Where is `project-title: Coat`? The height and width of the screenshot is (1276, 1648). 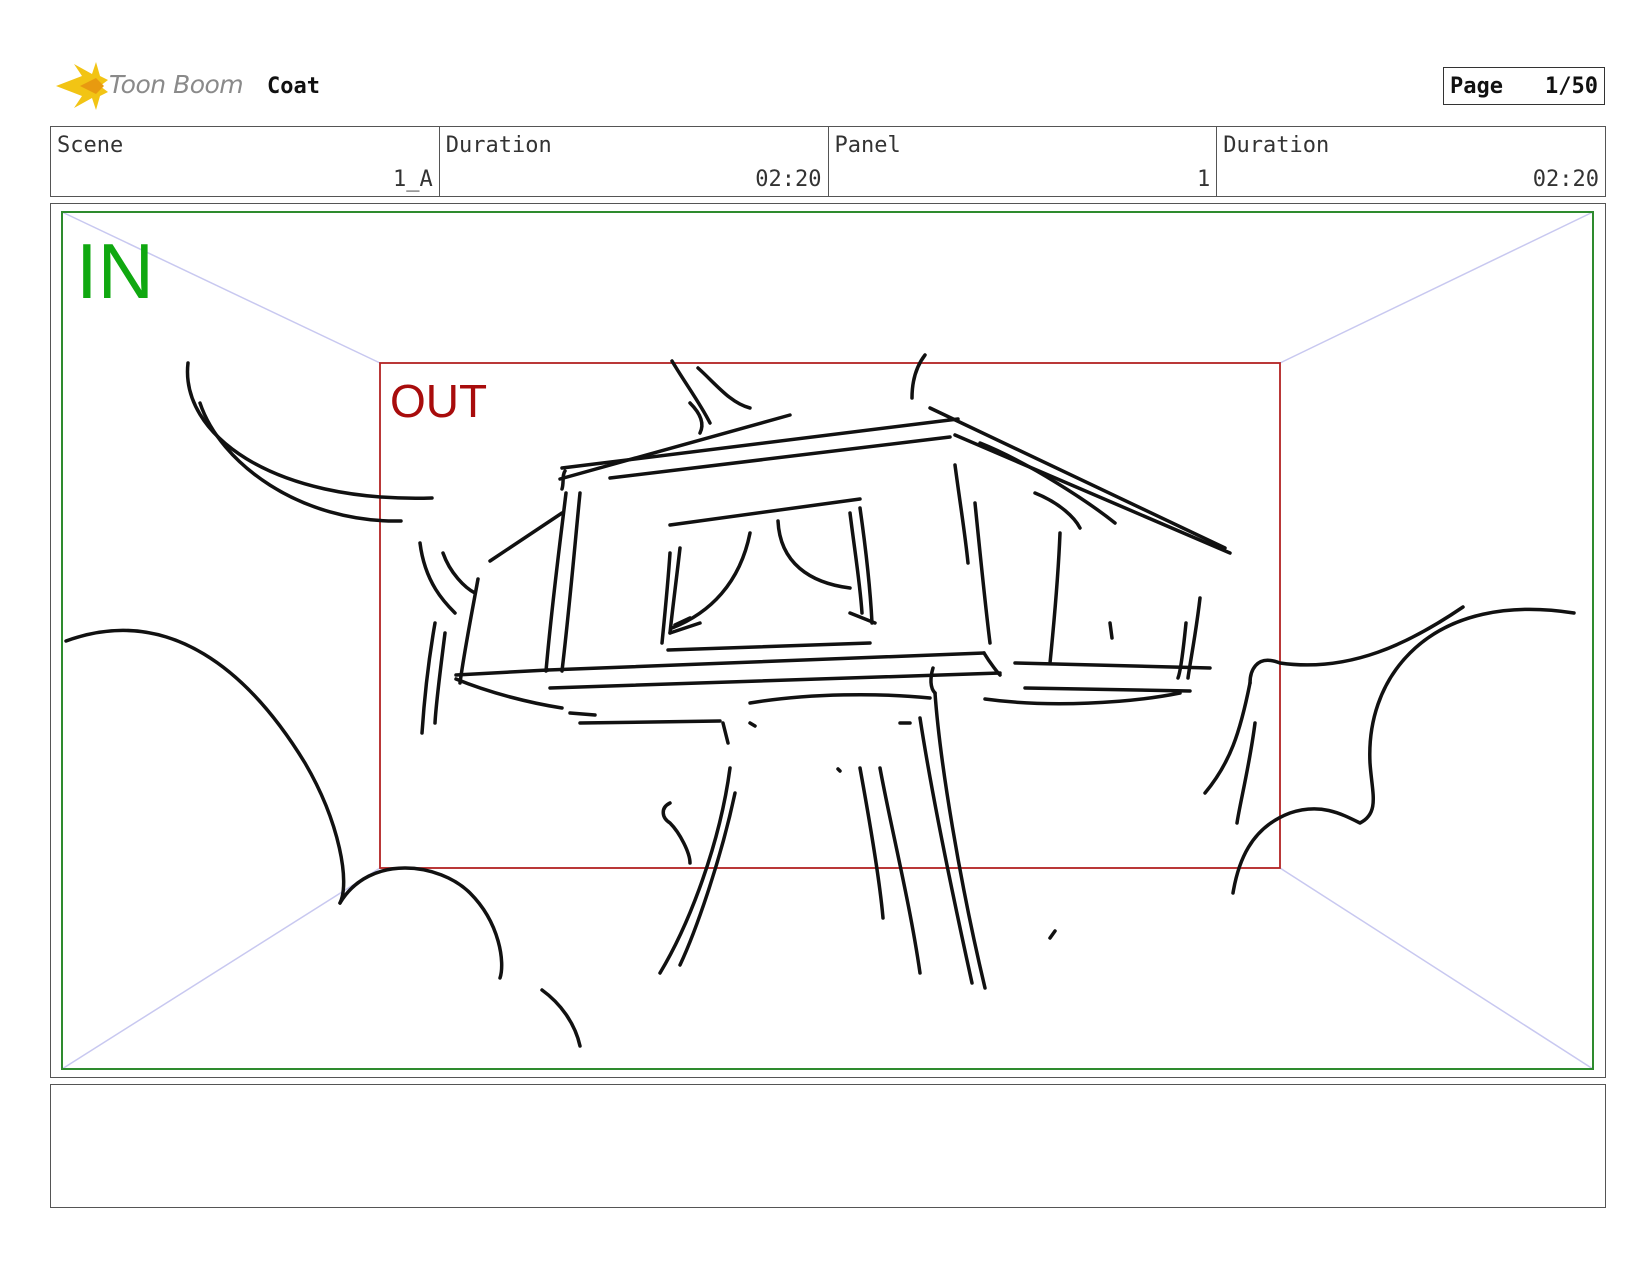
project-title: Coat is located at coordinates (293, 86).